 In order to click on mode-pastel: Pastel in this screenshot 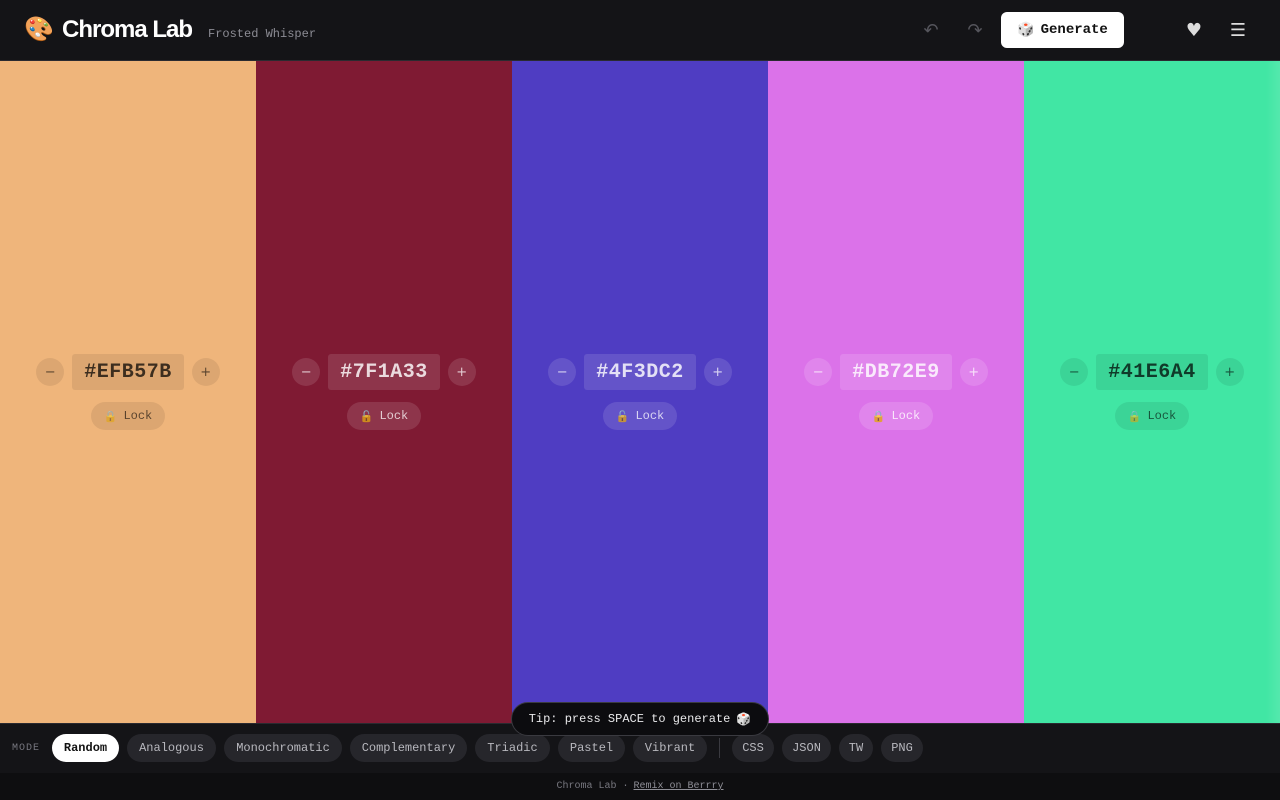, I will do `click(591, 748)`.